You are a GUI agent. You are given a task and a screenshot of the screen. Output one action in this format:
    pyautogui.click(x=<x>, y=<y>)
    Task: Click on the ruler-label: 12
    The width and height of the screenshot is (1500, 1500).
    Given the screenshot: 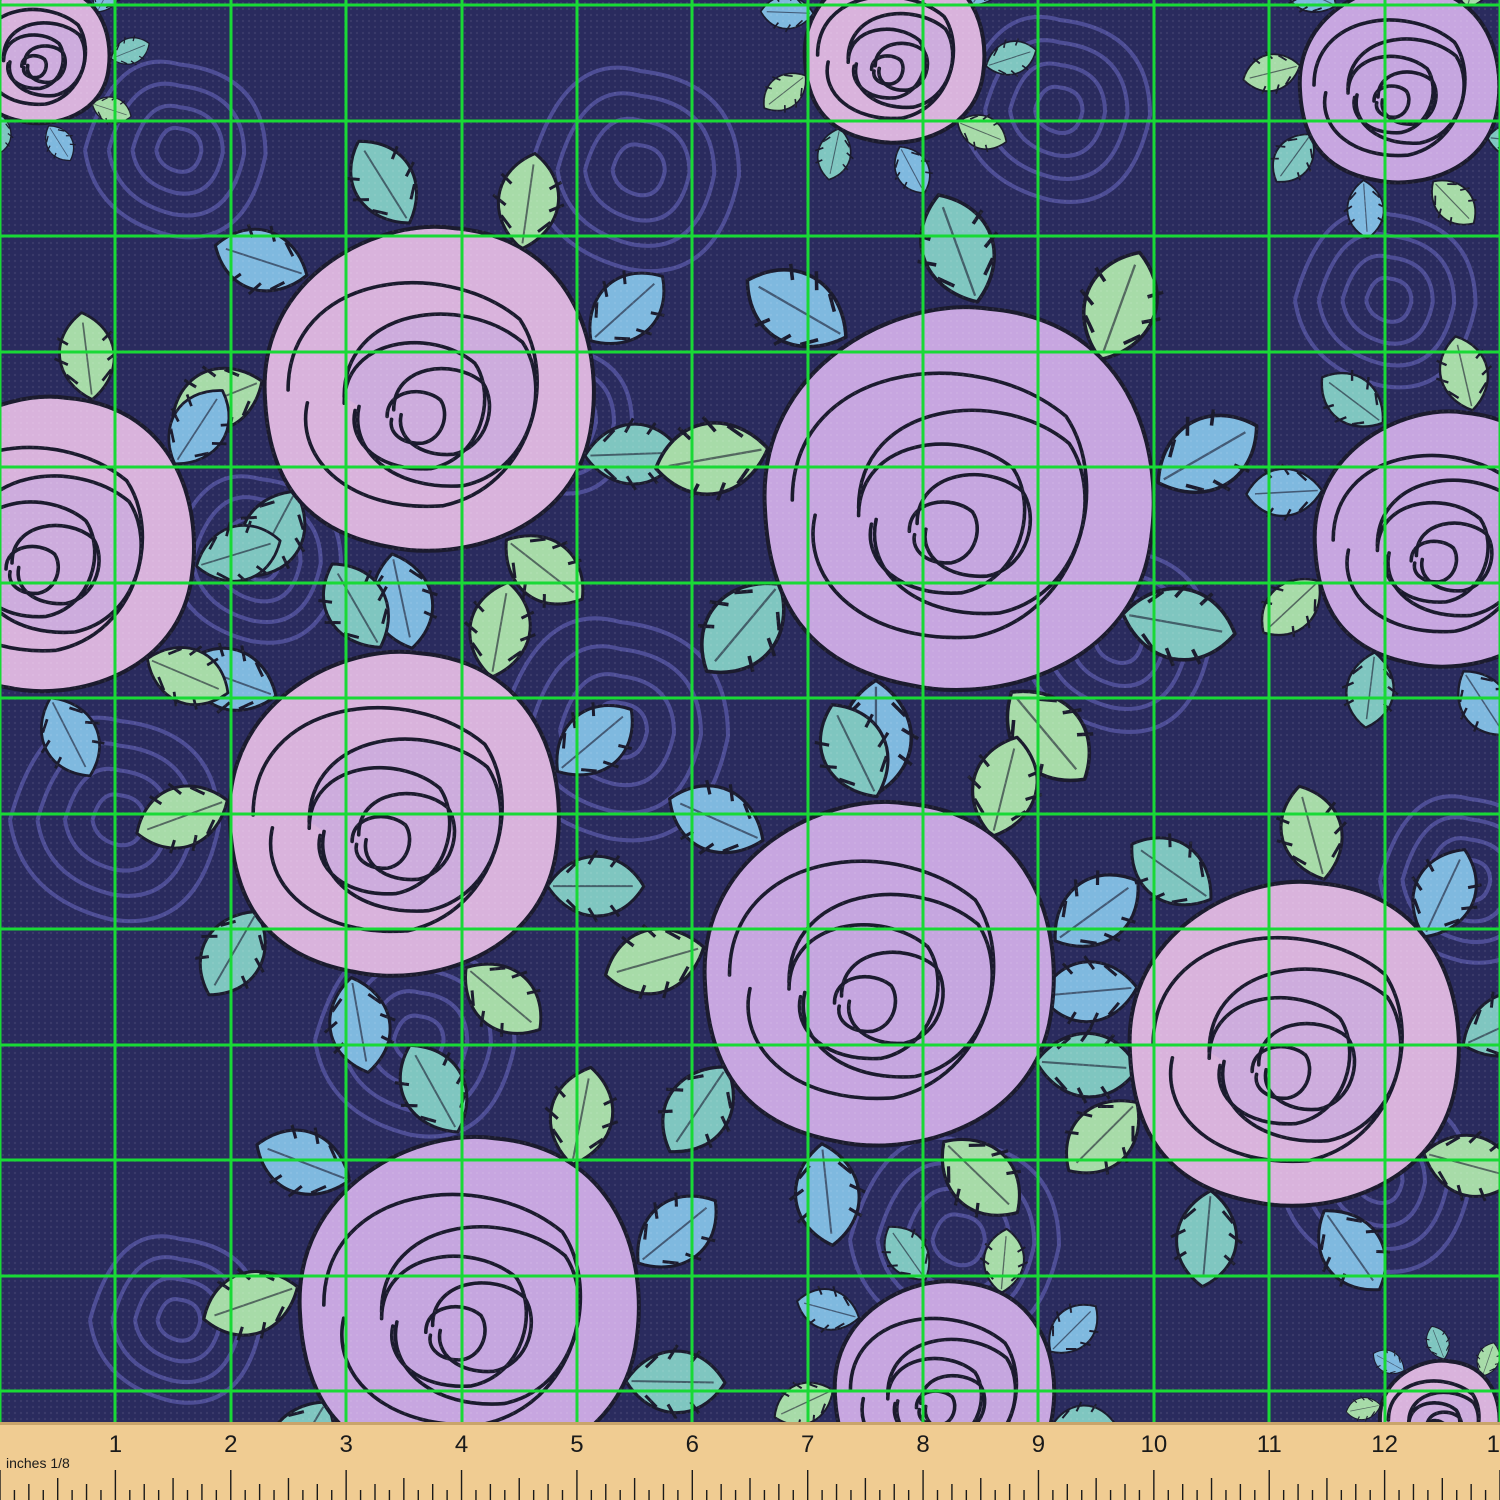 What is the action you would take?
    pyautogui.click(x=1384, y=1444)
    